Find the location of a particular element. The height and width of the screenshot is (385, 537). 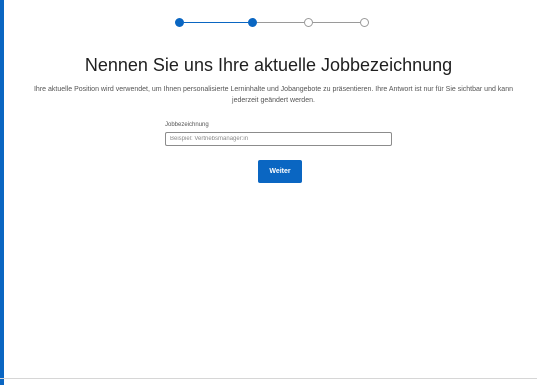

next-button: Weiter is located at coordinates (280, 171).